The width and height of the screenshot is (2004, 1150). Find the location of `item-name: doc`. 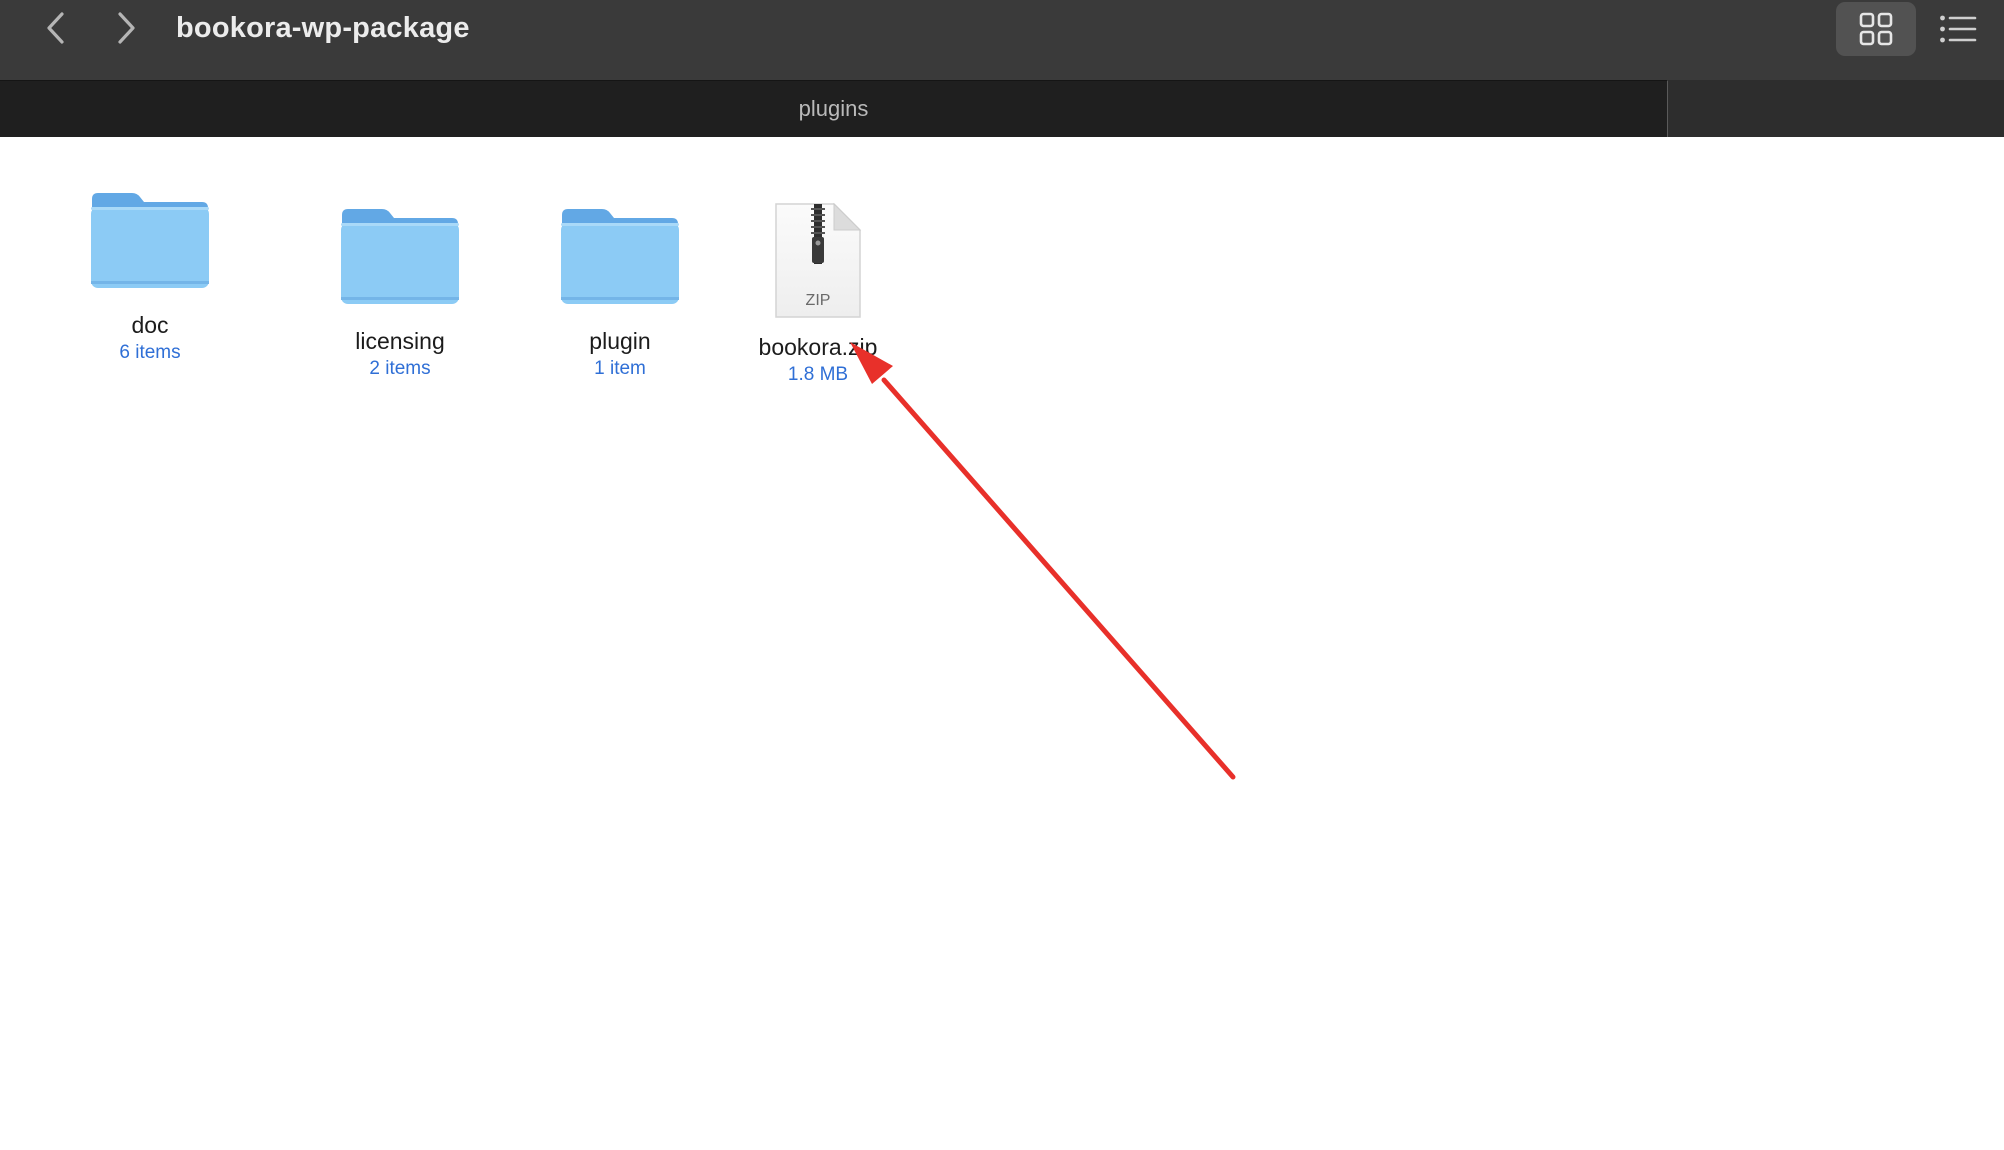

item-name: doc is located at coordinates (150, 325).